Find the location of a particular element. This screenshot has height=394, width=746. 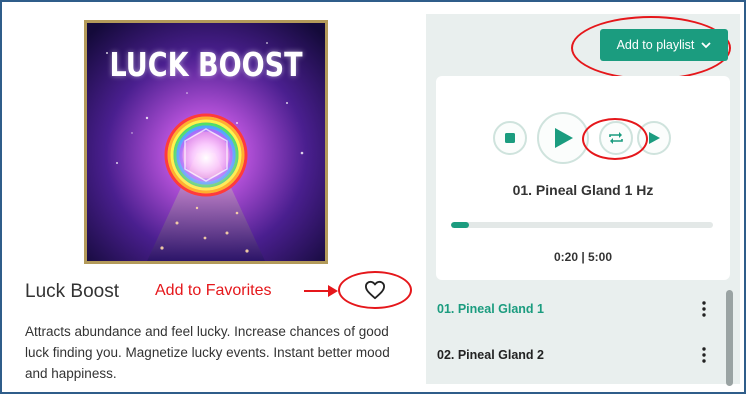

annotation-arrow-icon is located at coordinates (321, 291).